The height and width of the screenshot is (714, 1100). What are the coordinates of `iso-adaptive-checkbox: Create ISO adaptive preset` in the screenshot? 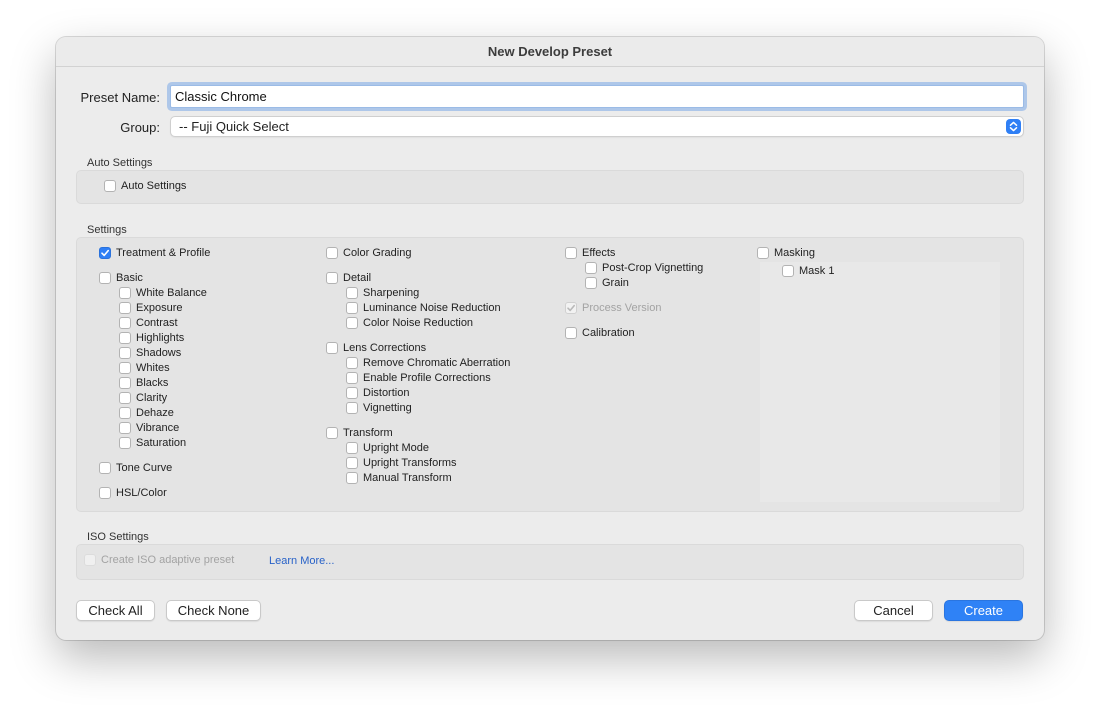 It's located at (159, 560).